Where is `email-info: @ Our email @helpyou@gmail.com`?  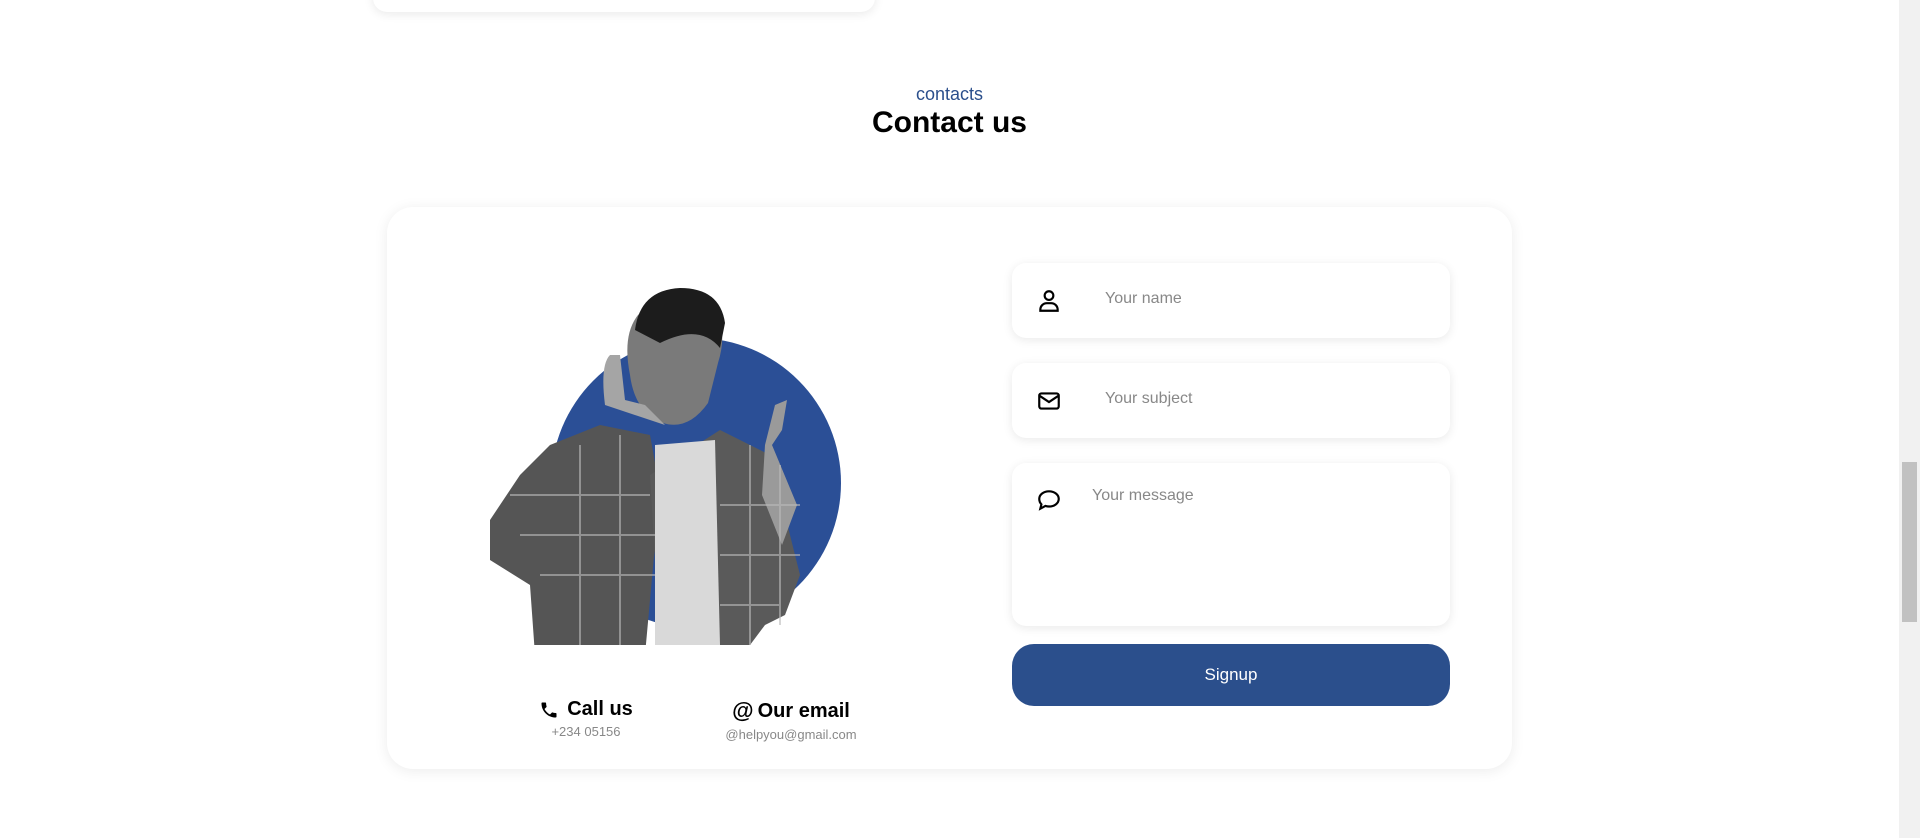 email-info: @ Our email @helpyou@gmail.com is located at coordinates (791, 720).